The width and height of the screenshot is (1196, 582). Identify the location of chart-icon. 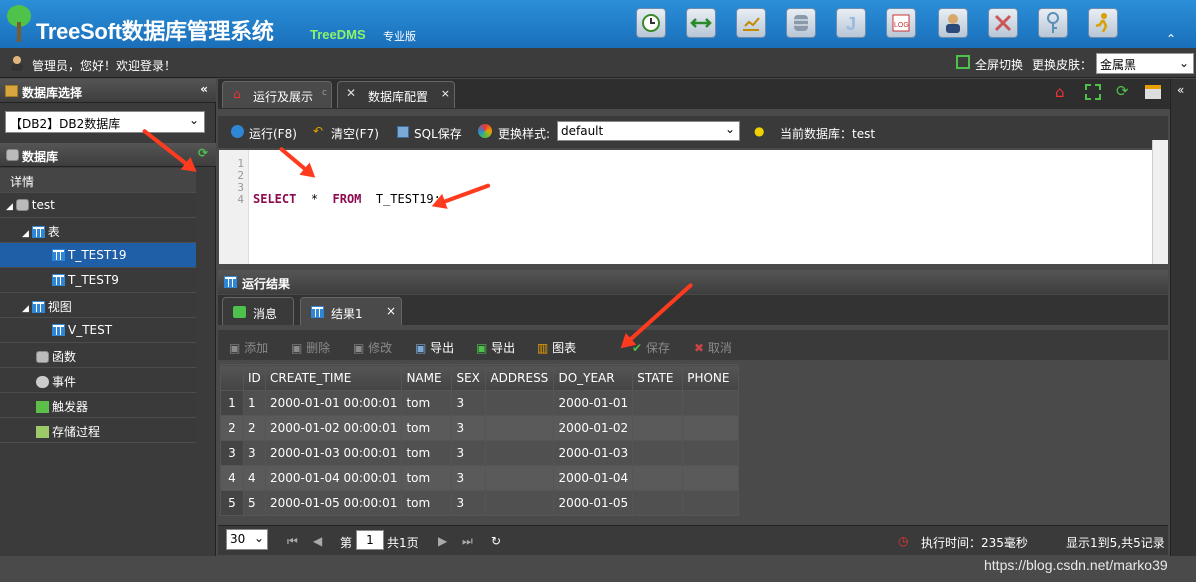
(751, 23).